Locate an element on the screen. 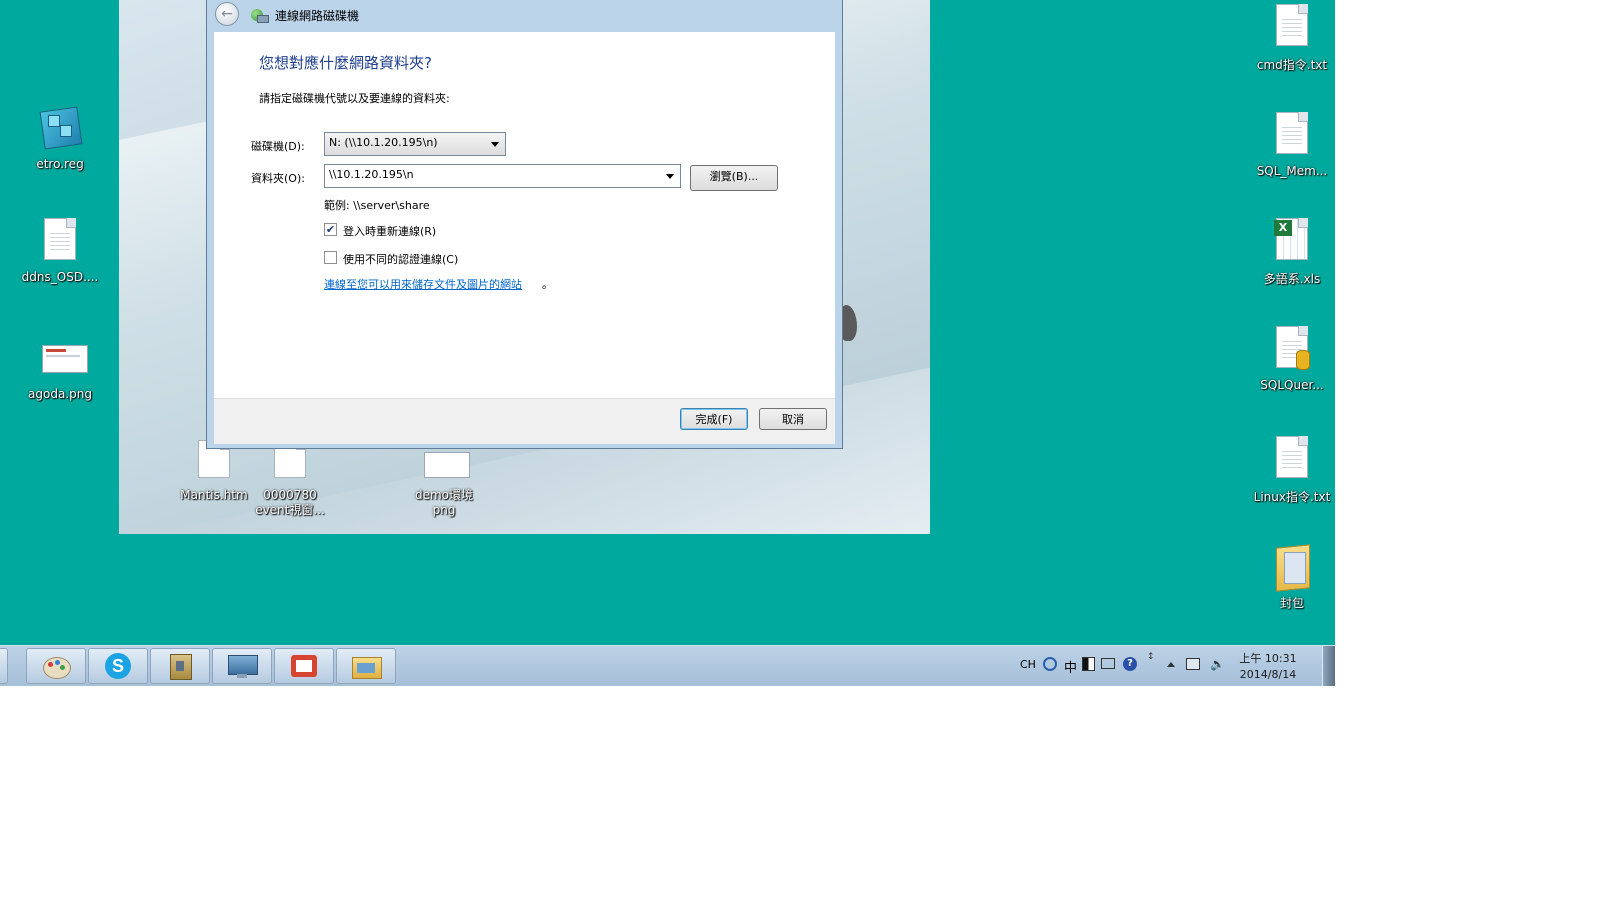  desktop-icon-label: Mantis.htm is located at coordinates (214, 495).